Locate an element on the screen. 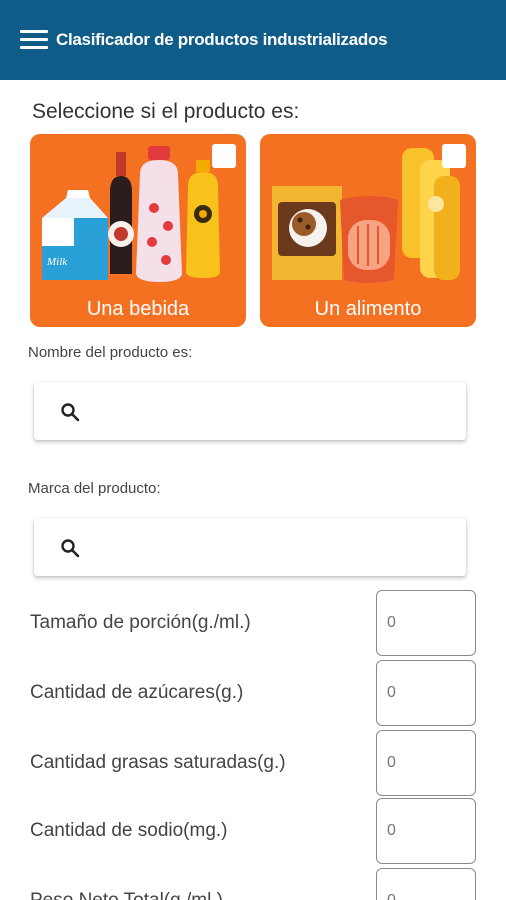  saturated-fat-field is located at coordinates (426, 763).